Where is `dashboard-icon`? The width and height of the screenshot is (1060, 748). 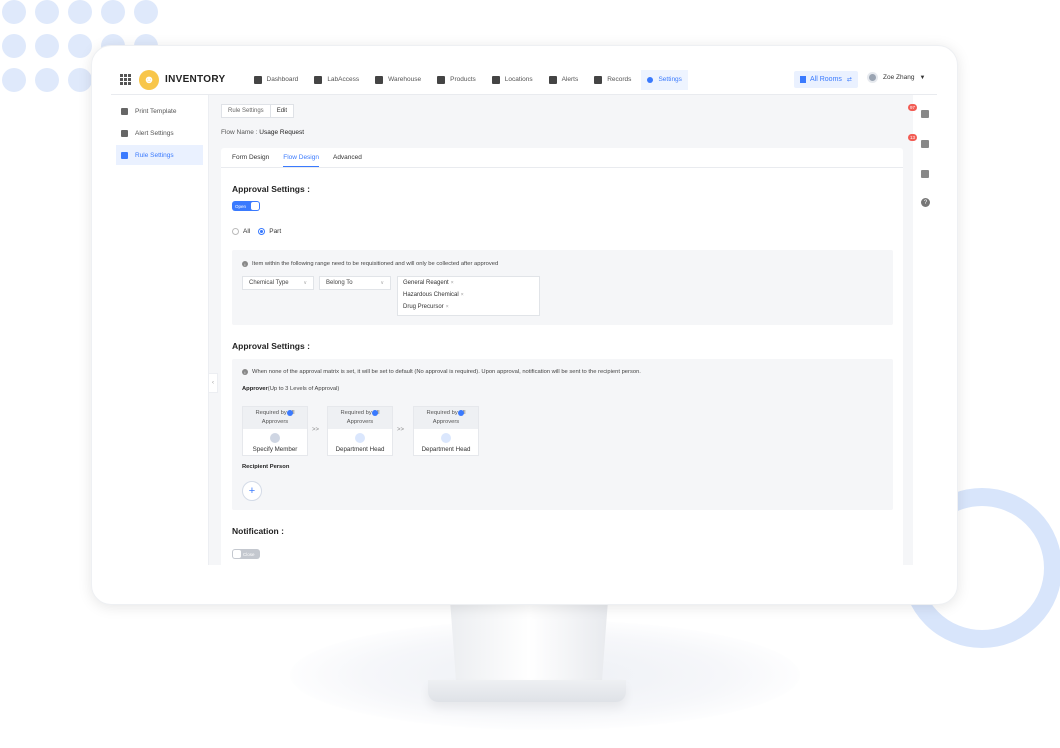 dashboard-icon is located at coordinates (257, 79).